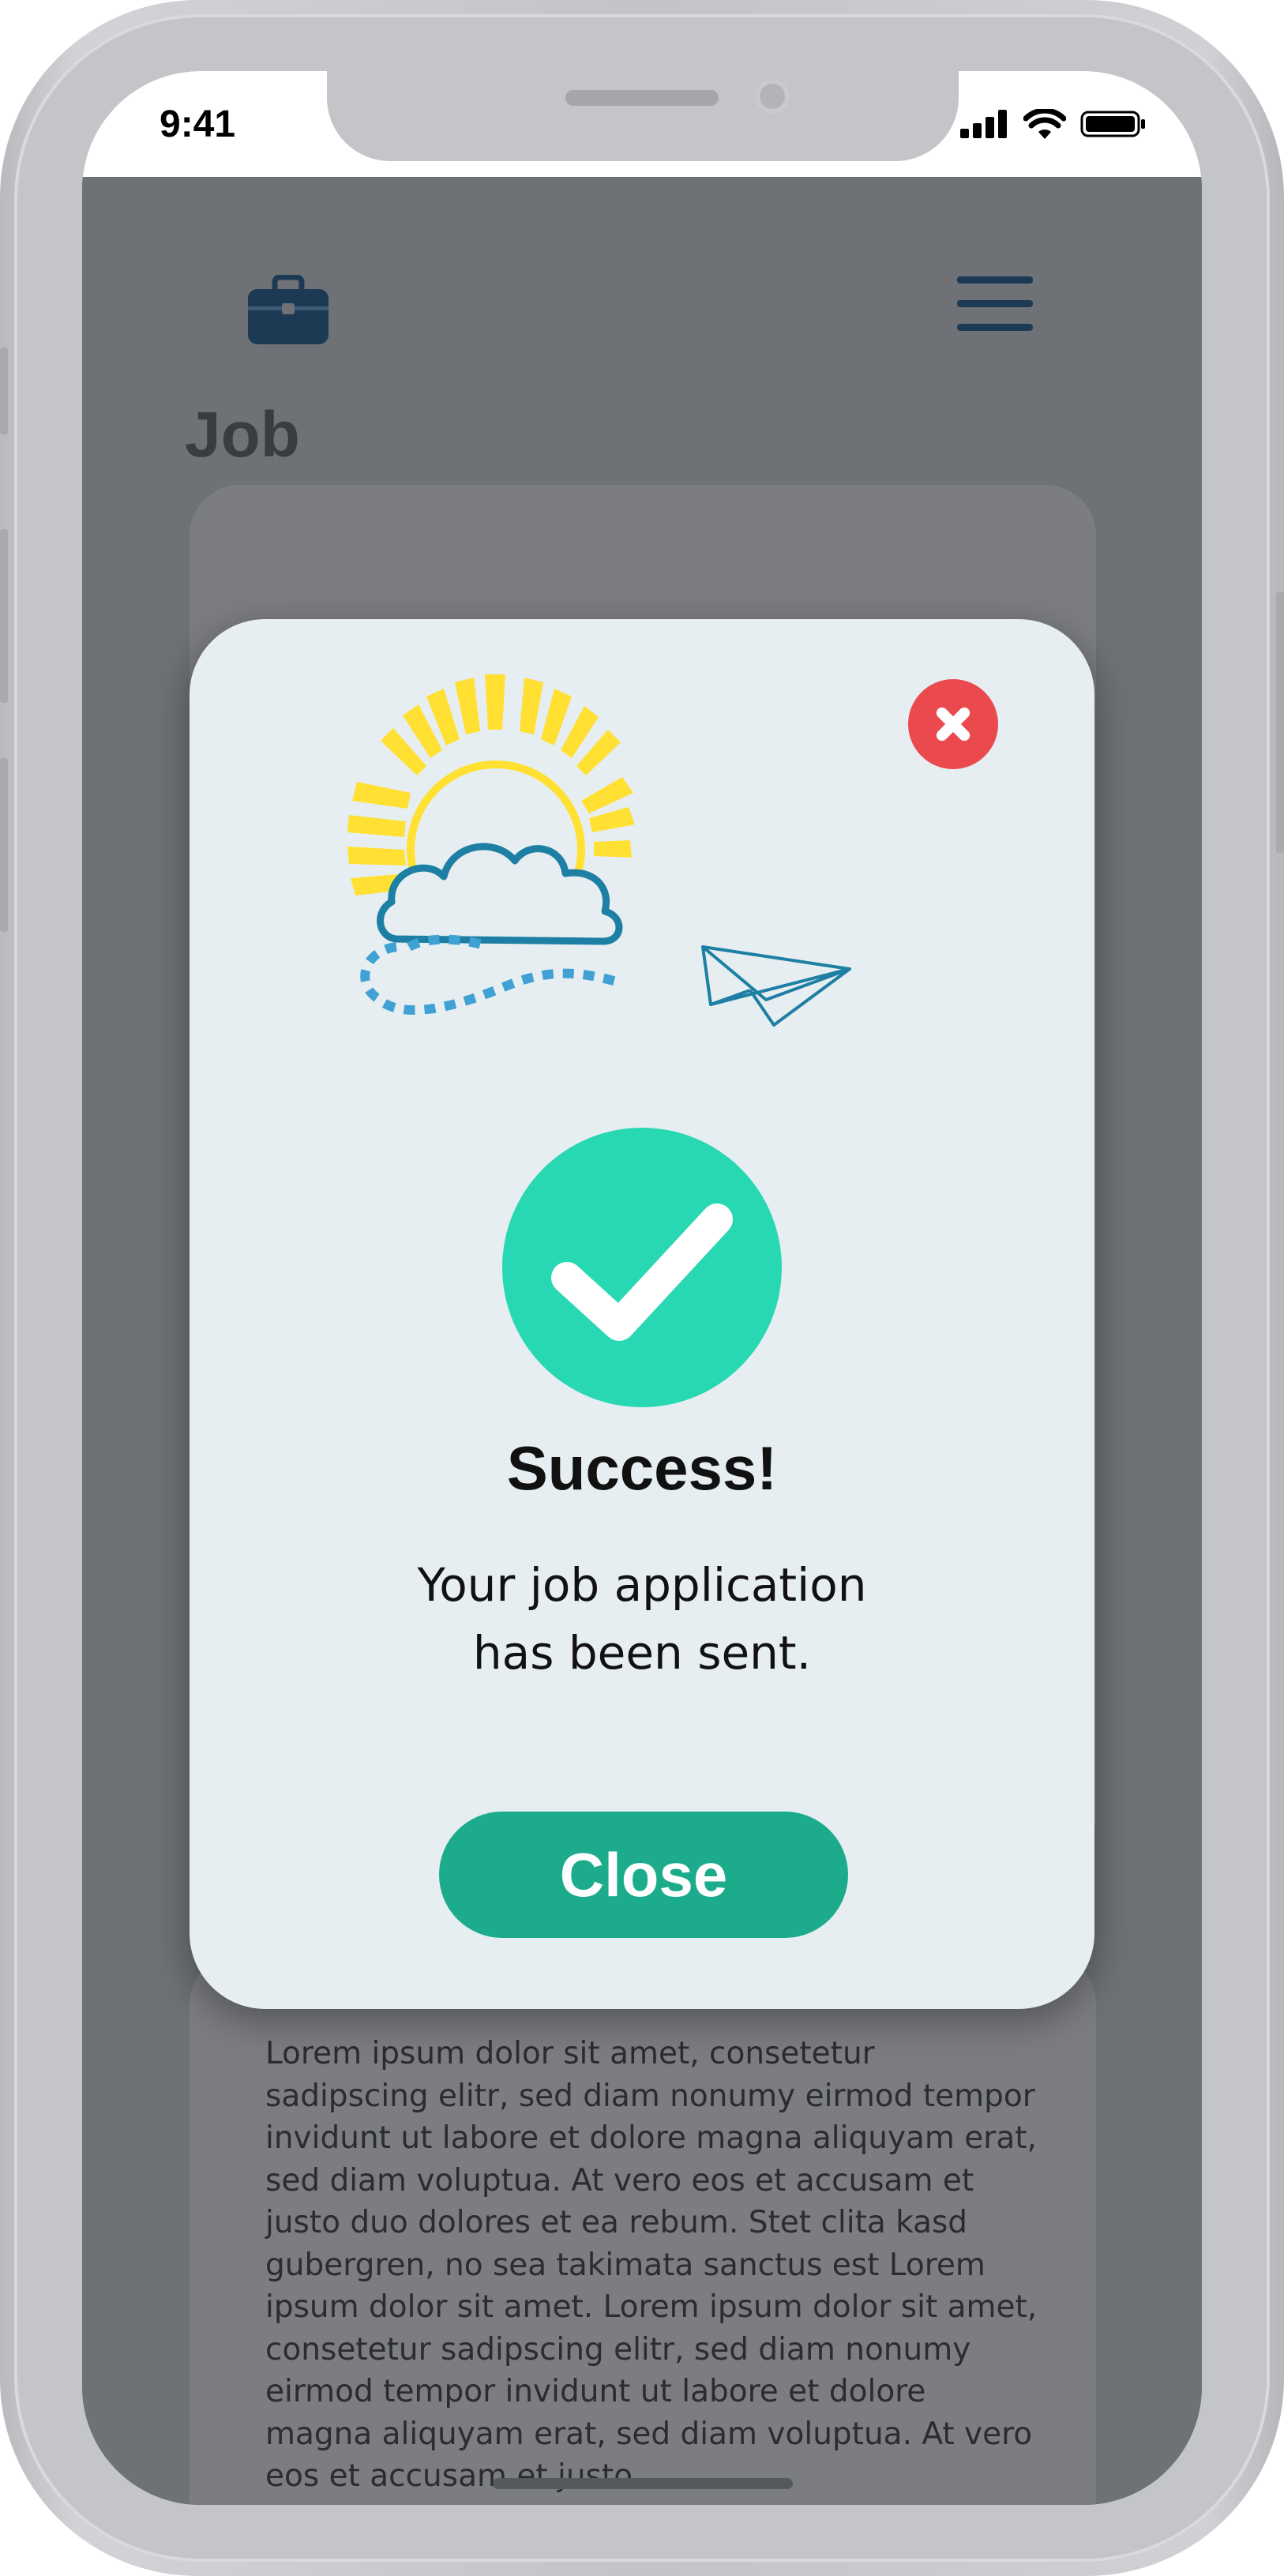  What do you see at coordinates (953, 724) in the screenshot?
I see `close-circle-icon` at bounding box center [953, 724].